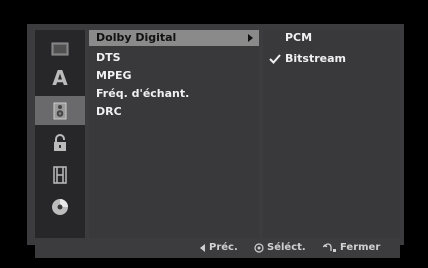 The image size is (428, 268). What do you see at coordinates (360, 247) in the screenshot?
I see `hint-close-label: Fermer` at bounding box center [360, 247].